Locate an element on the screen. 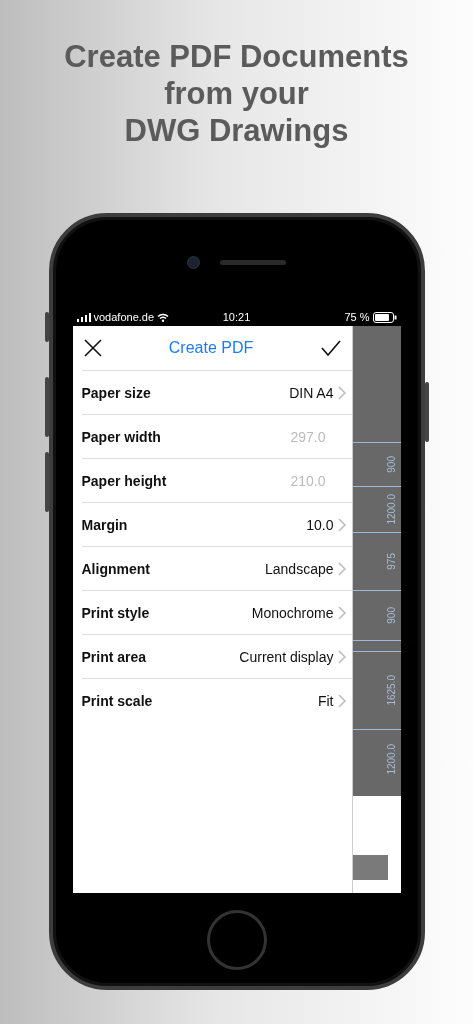  battery-percent: 75 % is located at coordinates (357, 317).